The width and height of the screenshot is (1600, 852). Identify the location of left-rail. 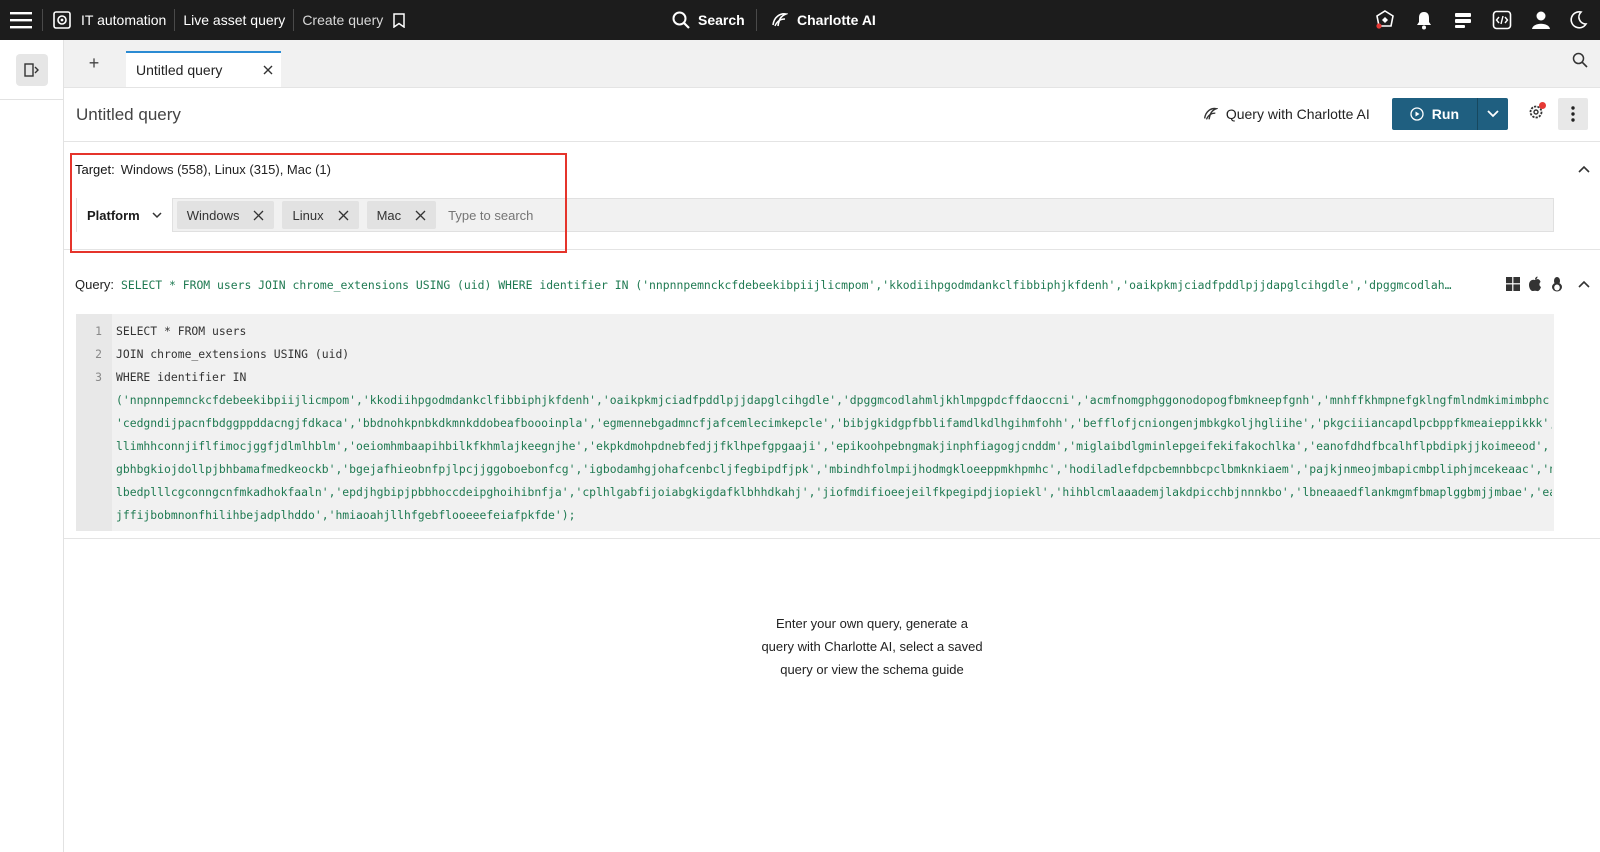
(32, 446).